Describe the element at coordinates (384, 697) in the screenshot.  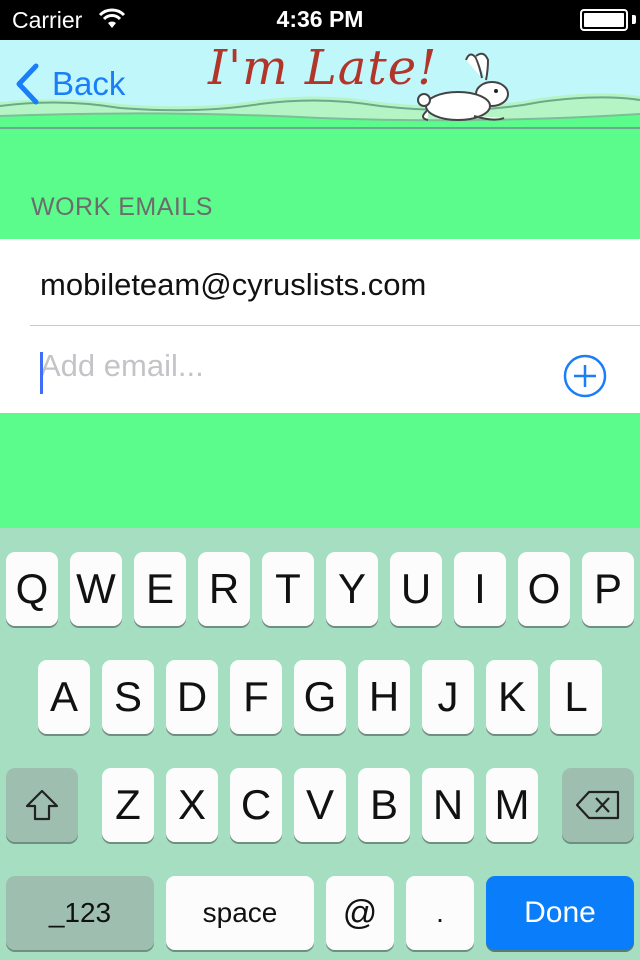
I see `key-h: H` at that location.